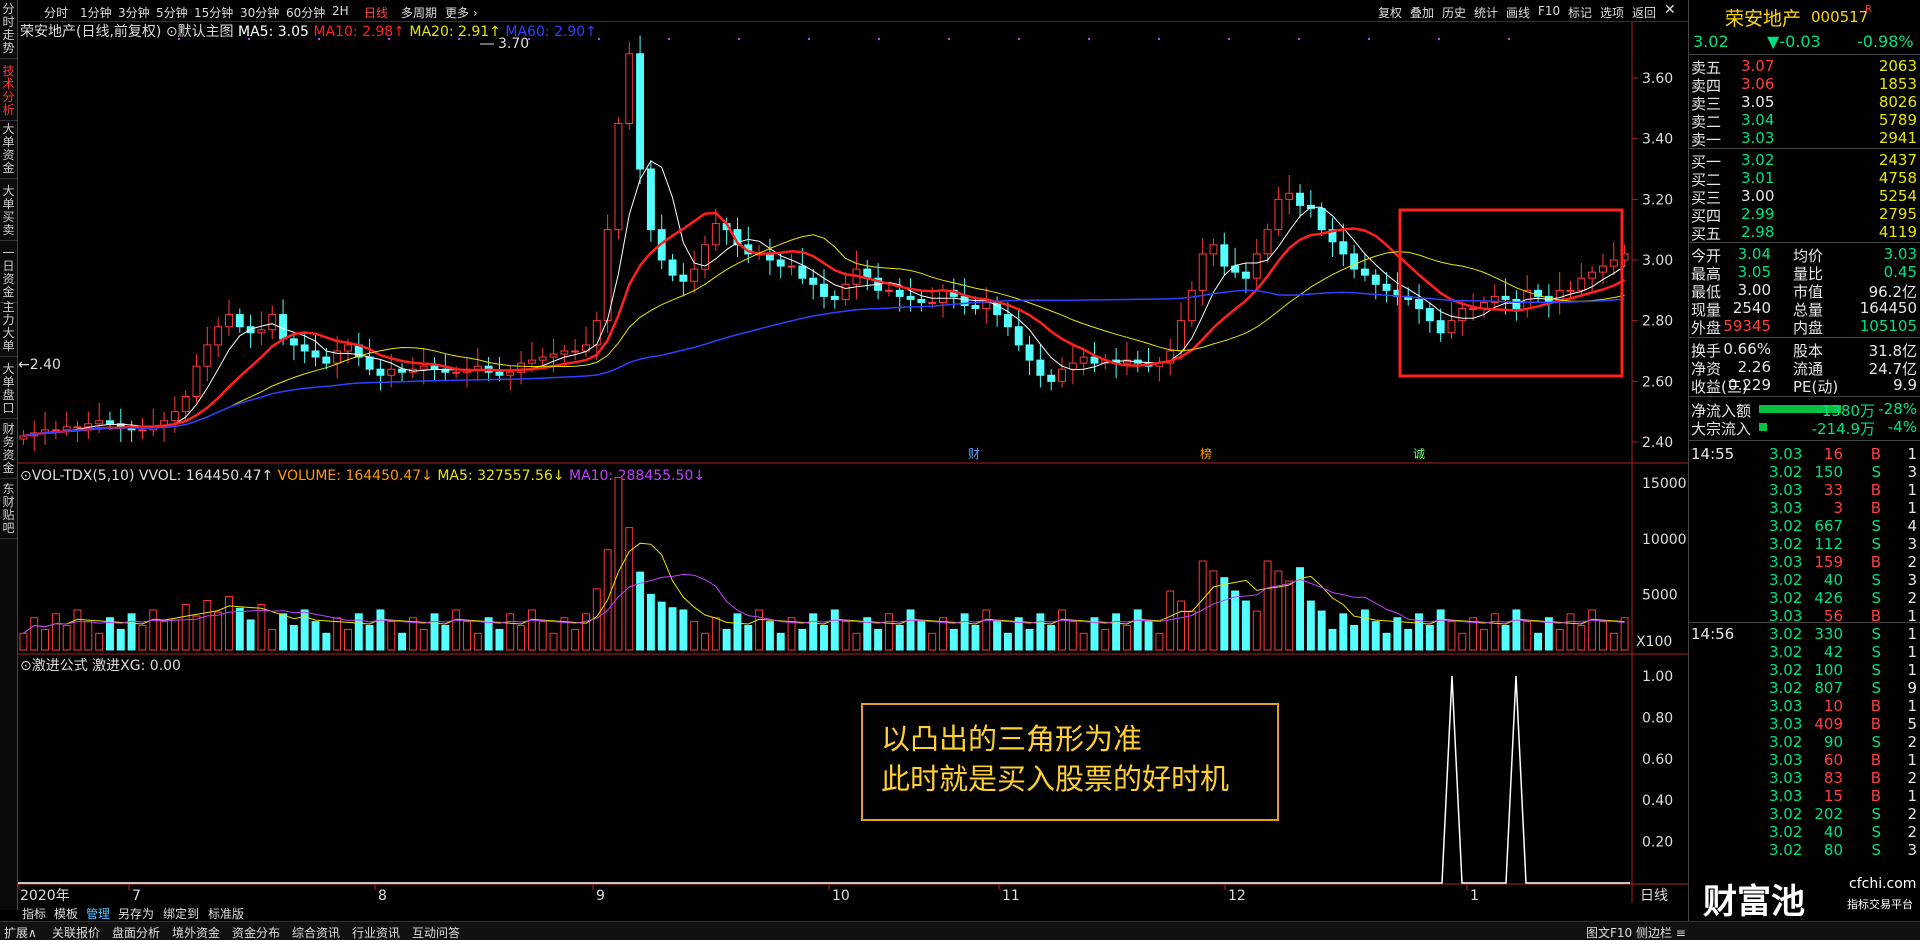 Image resolution: width=1920 pixels, height=940 pixels. I want to click on left-tab-0: 分时走势, so click(8, 29).